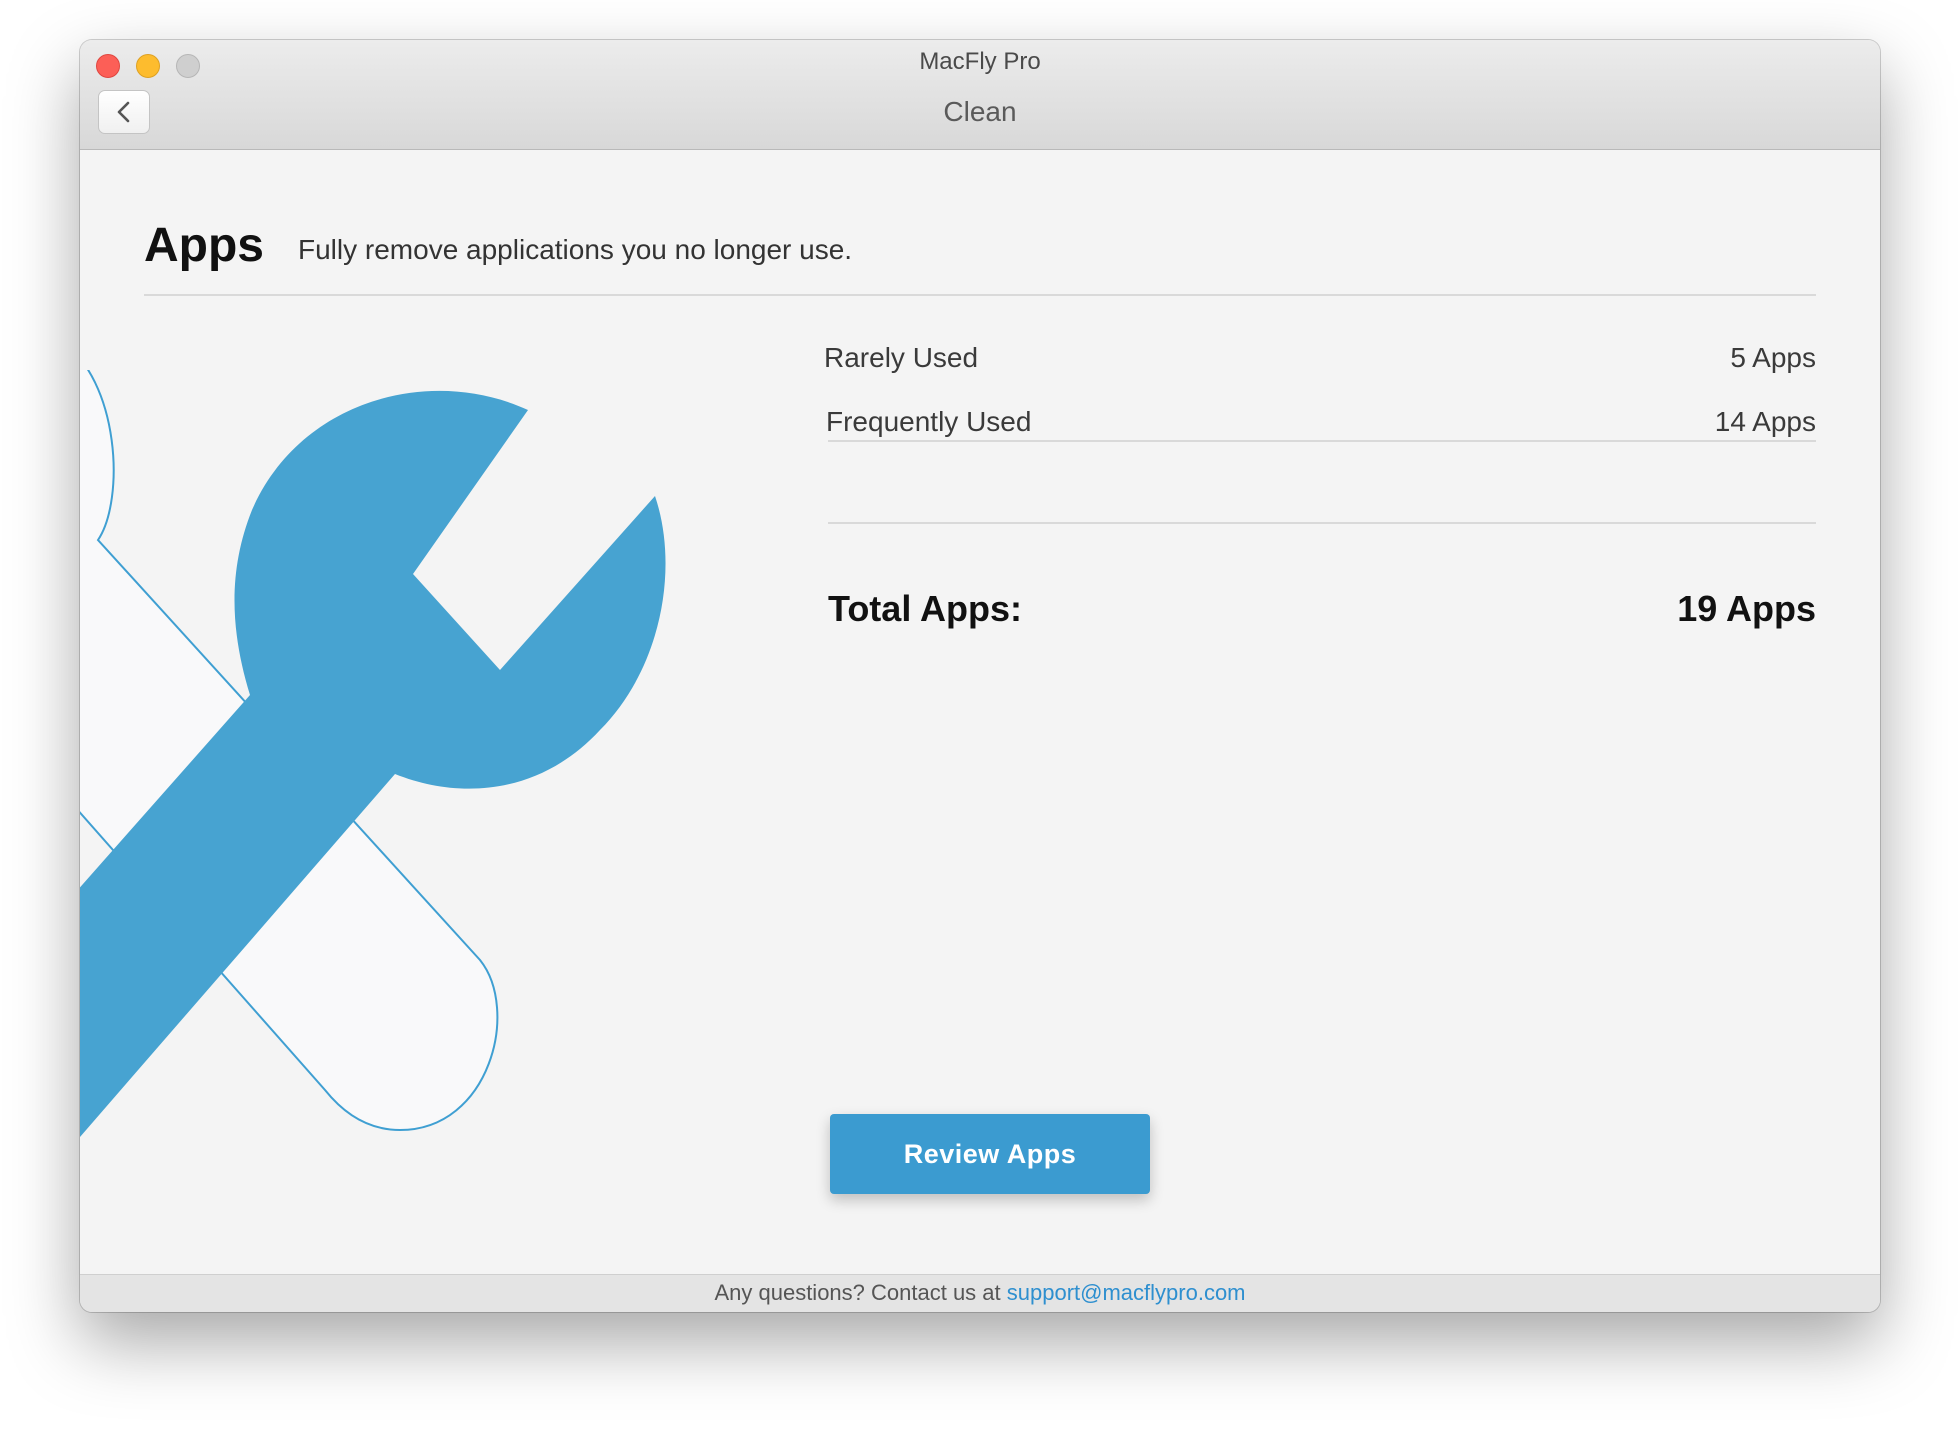 This screenshot has width=1960, height=1432. What do you see at coordinates (1765, 421) in the screenshot?
I see `stat-value: 14 Apps` at bounding box center [1765, 421].